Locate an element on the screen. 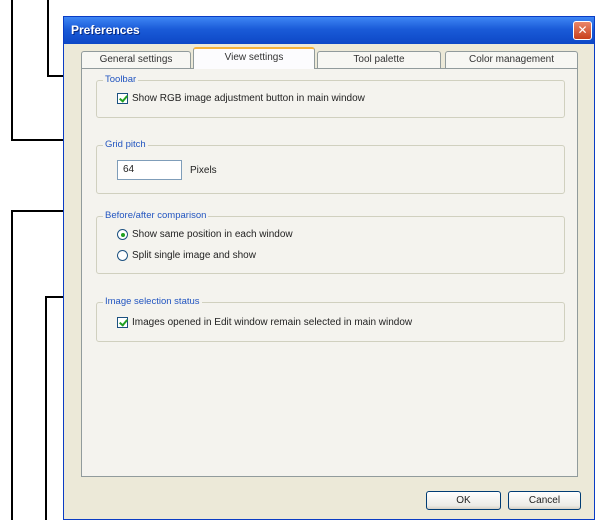 The image size is (595, 520). close-icon: ✕ is located at coordinates (582, 30).